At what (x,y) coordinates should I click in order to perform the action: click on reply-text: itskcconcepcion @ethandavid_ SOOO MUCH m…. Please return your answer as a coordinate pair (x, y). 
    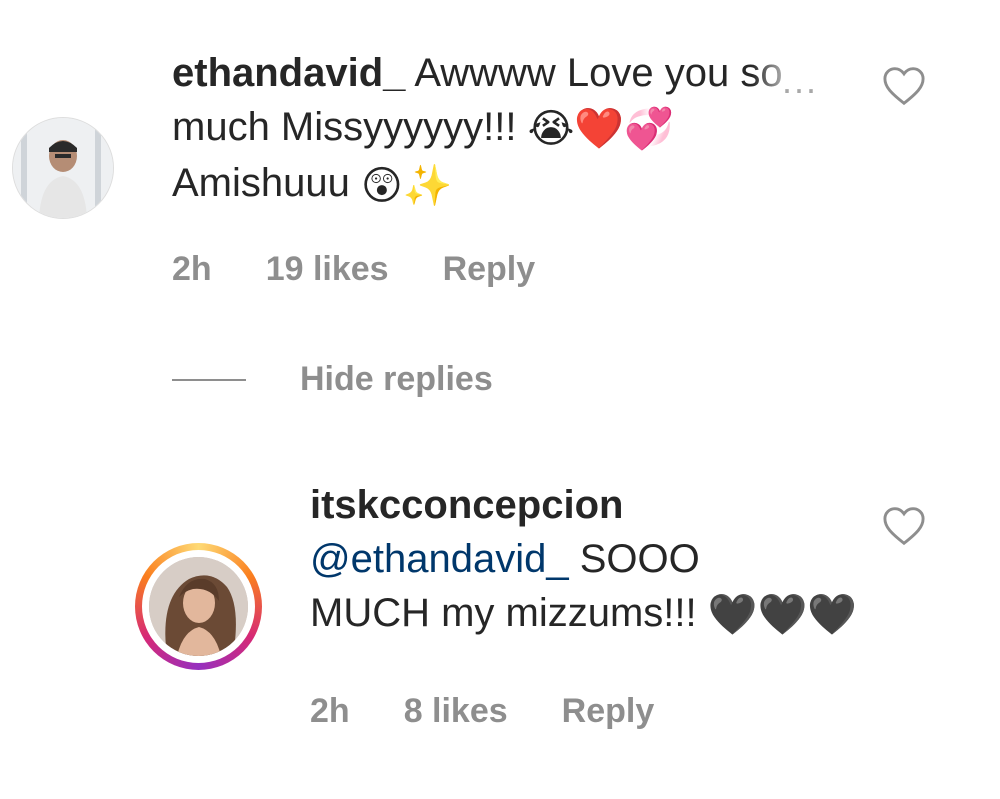
    Looking at the image, I should click on (583, 560).